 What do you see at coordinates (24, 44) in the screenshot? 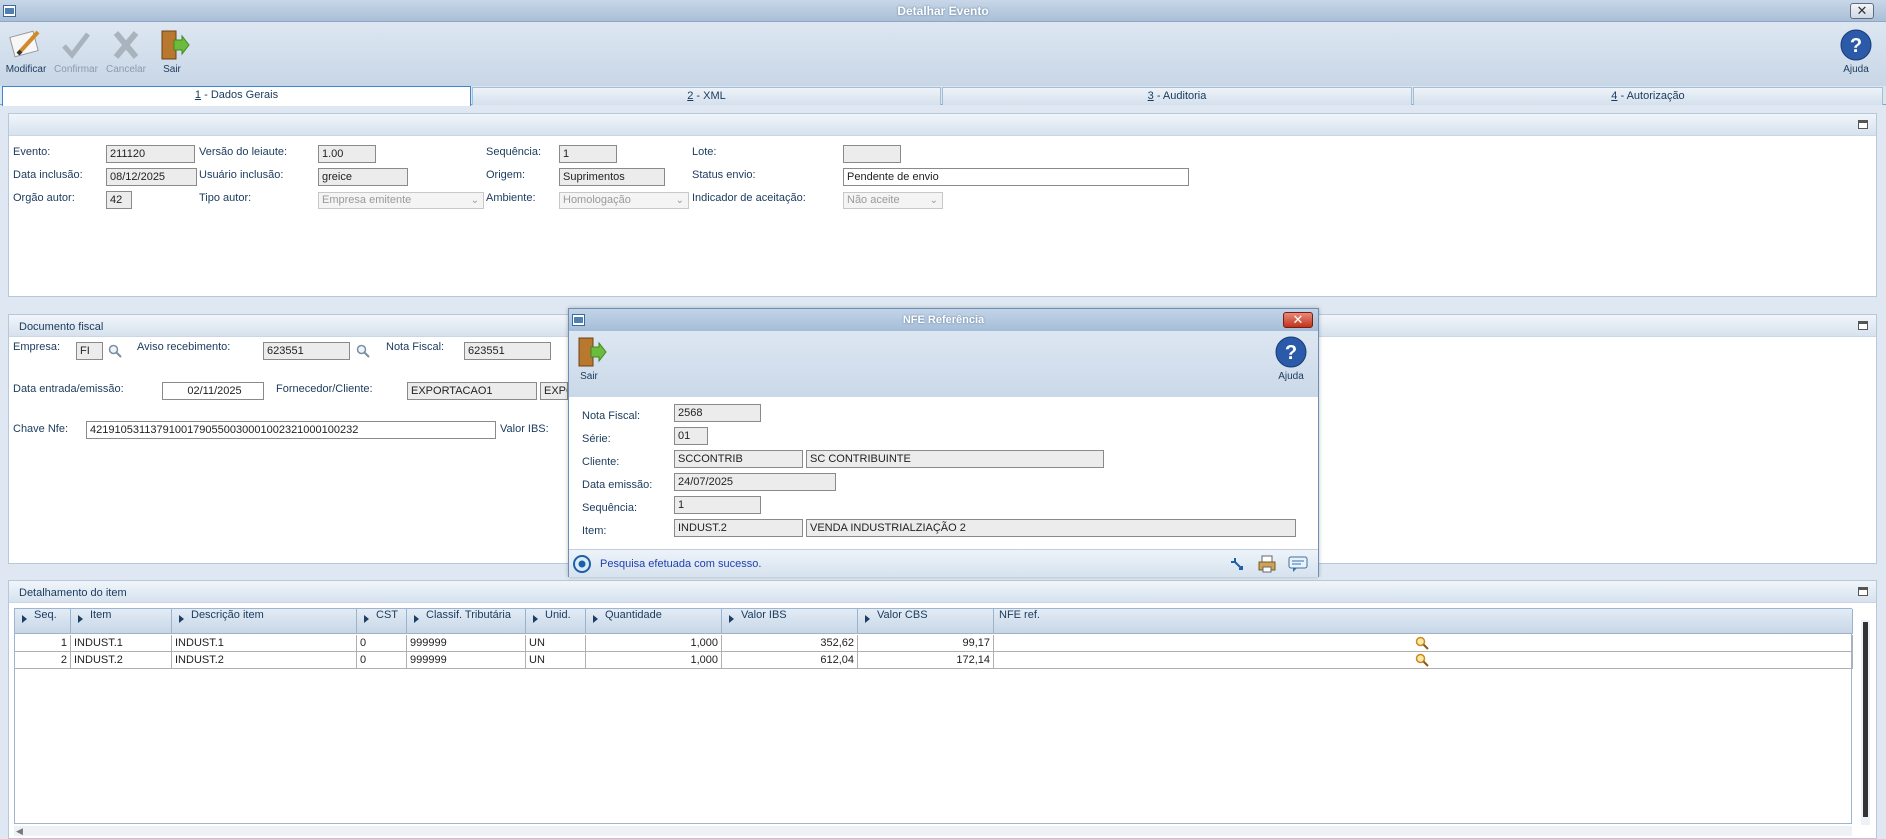
I see `edit-icon` at bounding box center [24, 44].